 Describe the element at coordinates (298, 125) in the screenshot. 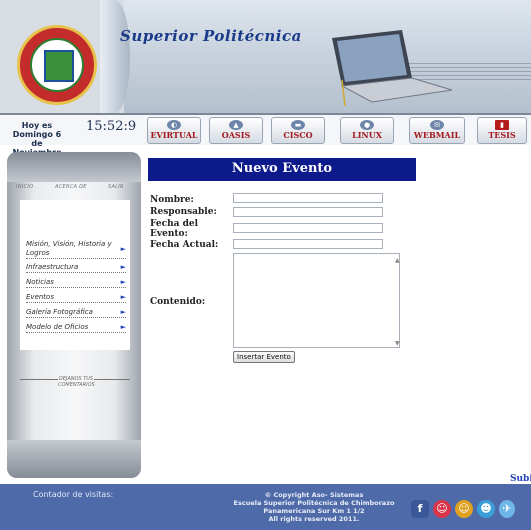

I see `router-icon: ▬` at that location.